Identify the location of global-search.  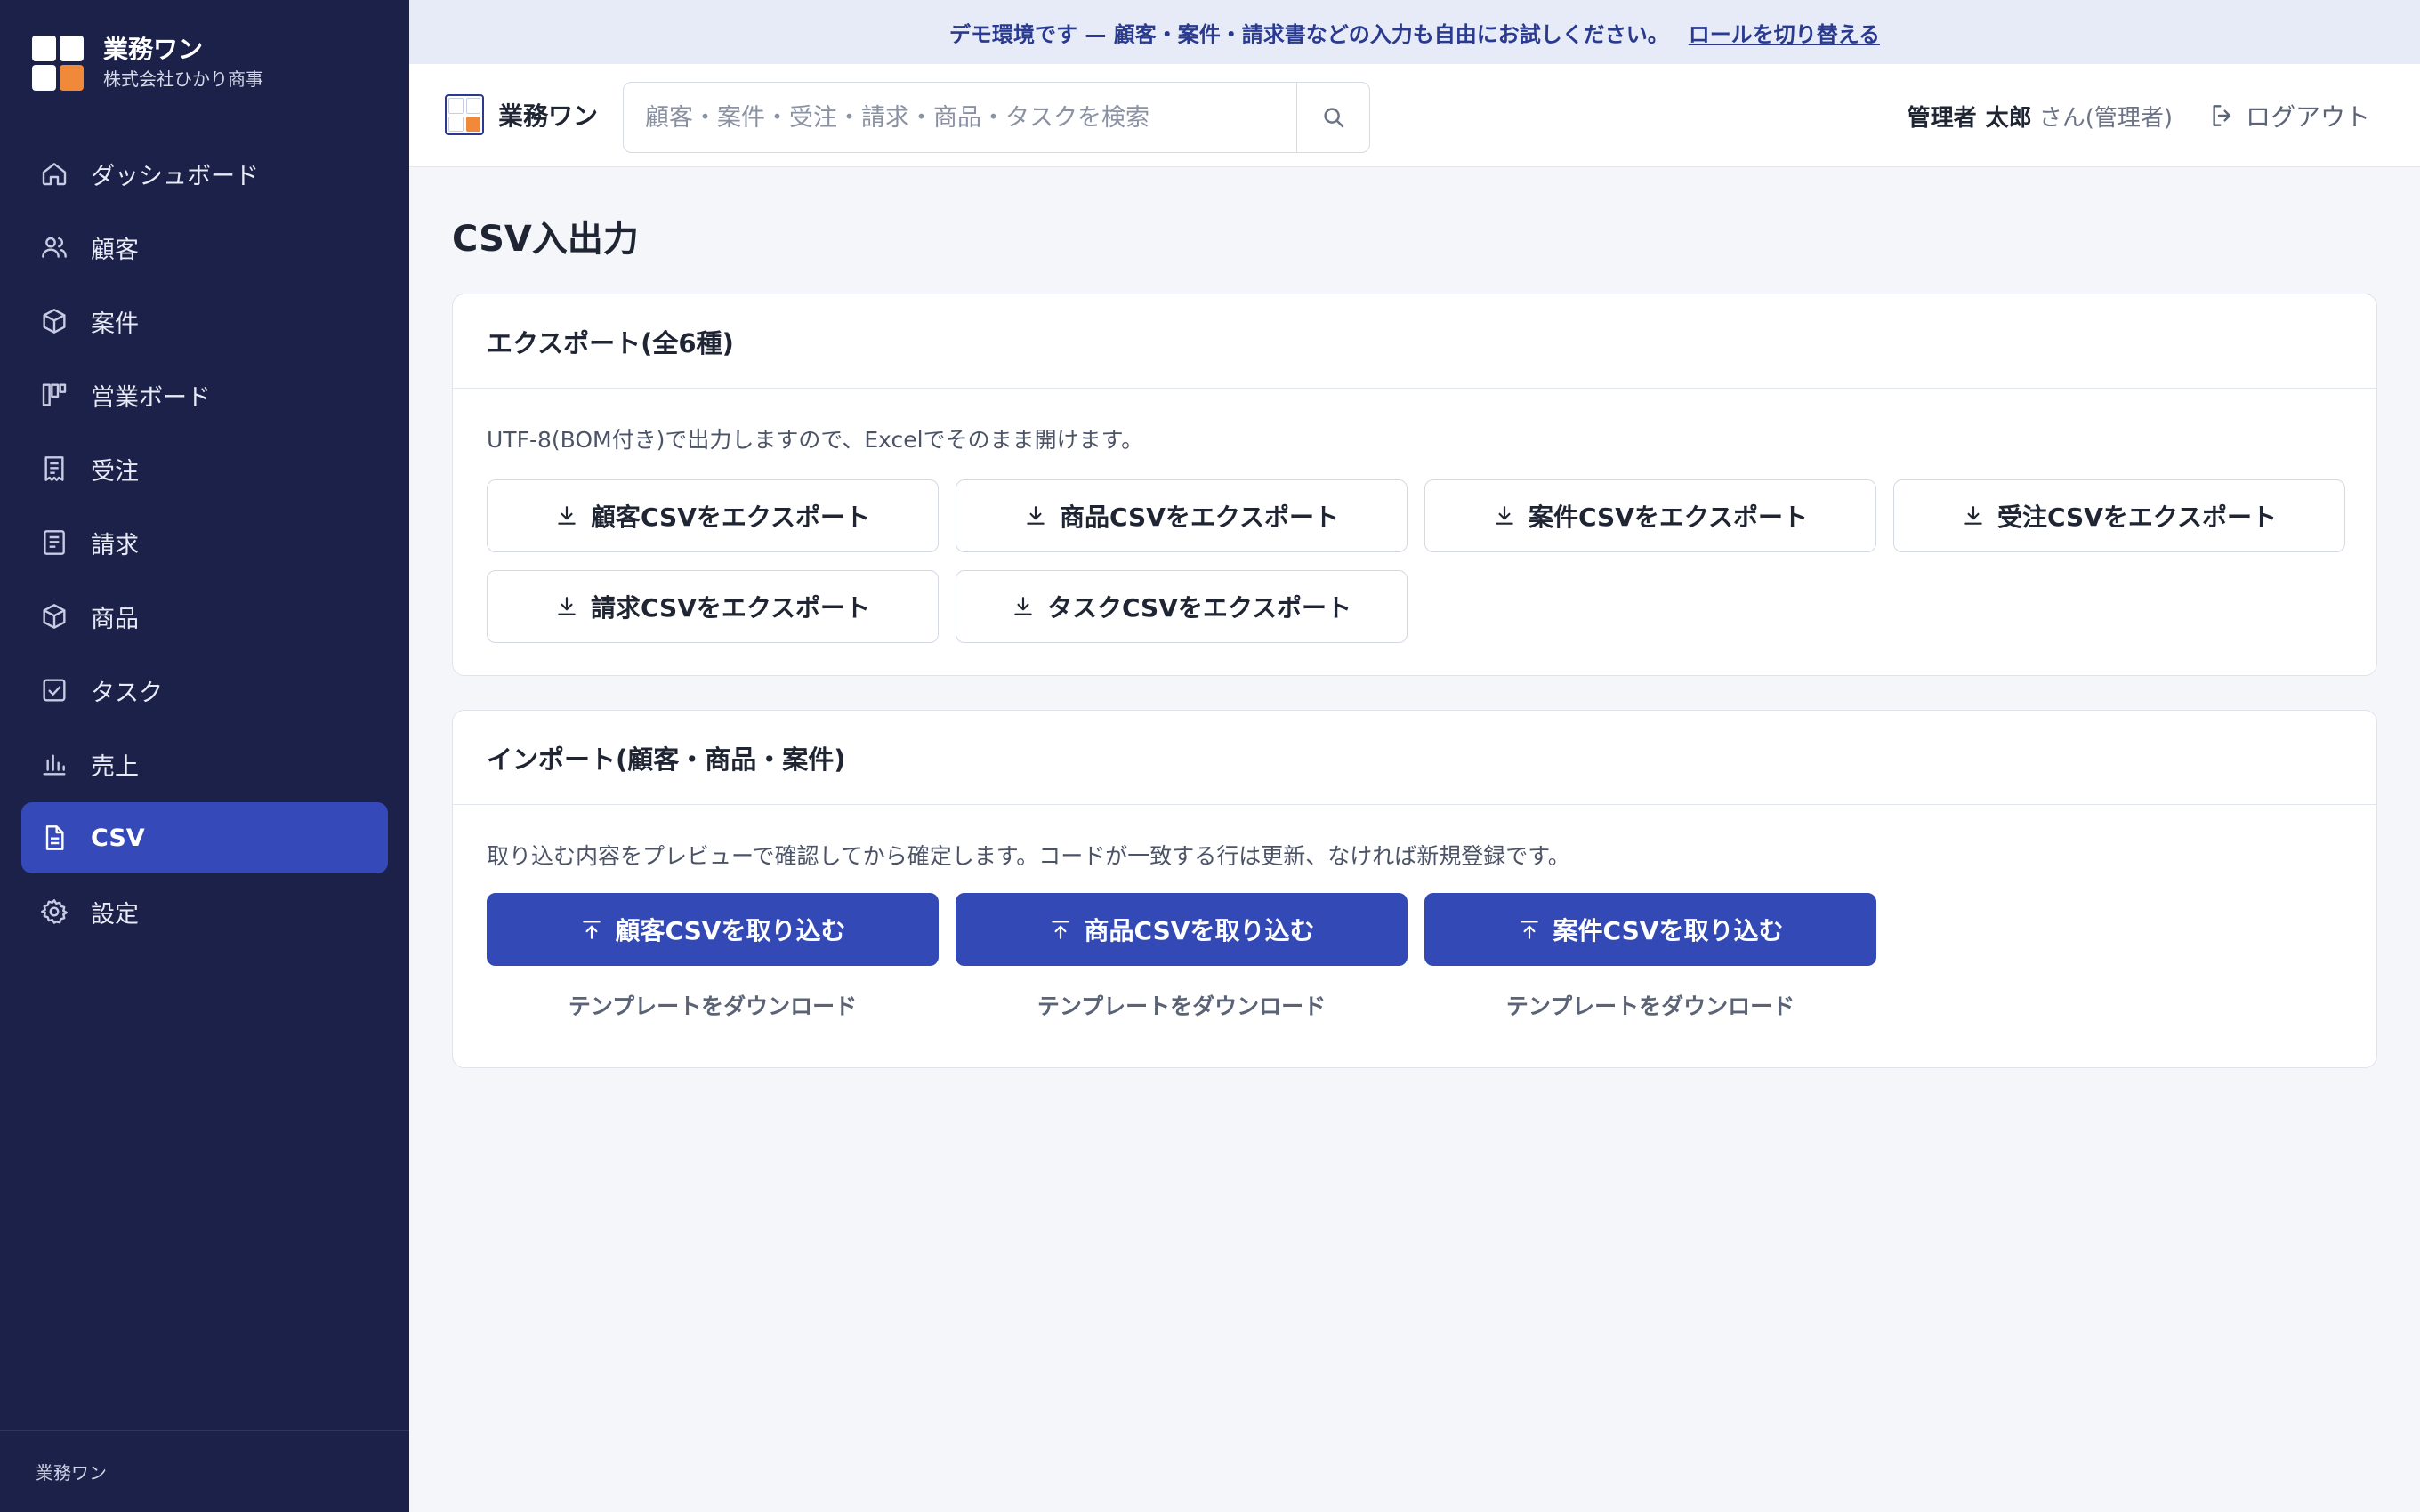
(996, 118).